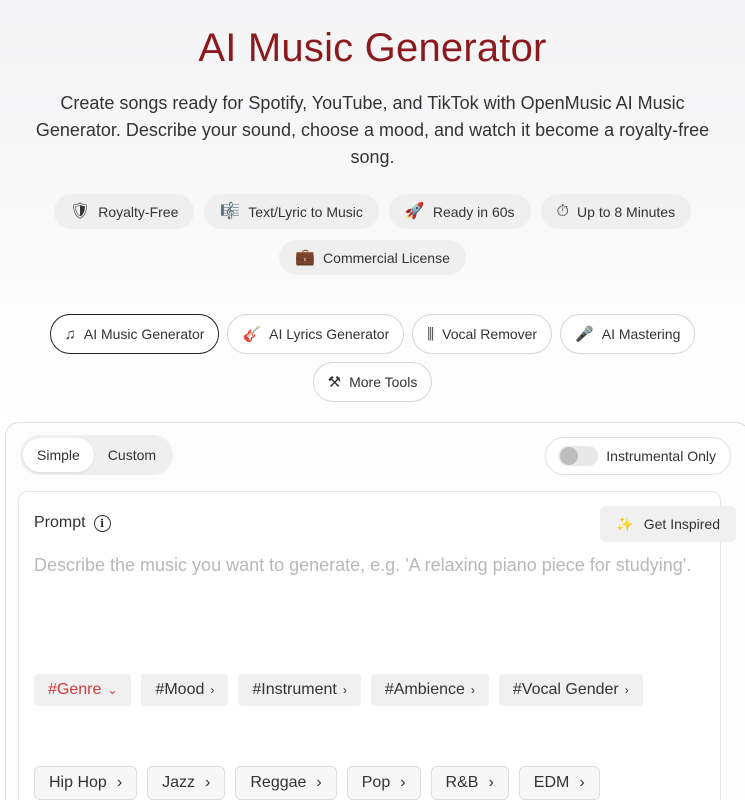 This screenshot has width=745, height=800. I want to click on tag-ambience: #Ambience ›, so click(429, 690).